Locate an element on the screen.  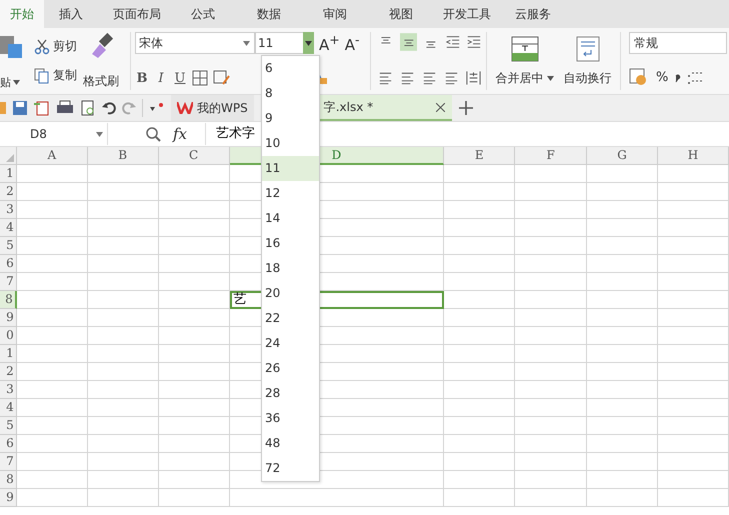
save-icon is located at coordinates (20, 108).